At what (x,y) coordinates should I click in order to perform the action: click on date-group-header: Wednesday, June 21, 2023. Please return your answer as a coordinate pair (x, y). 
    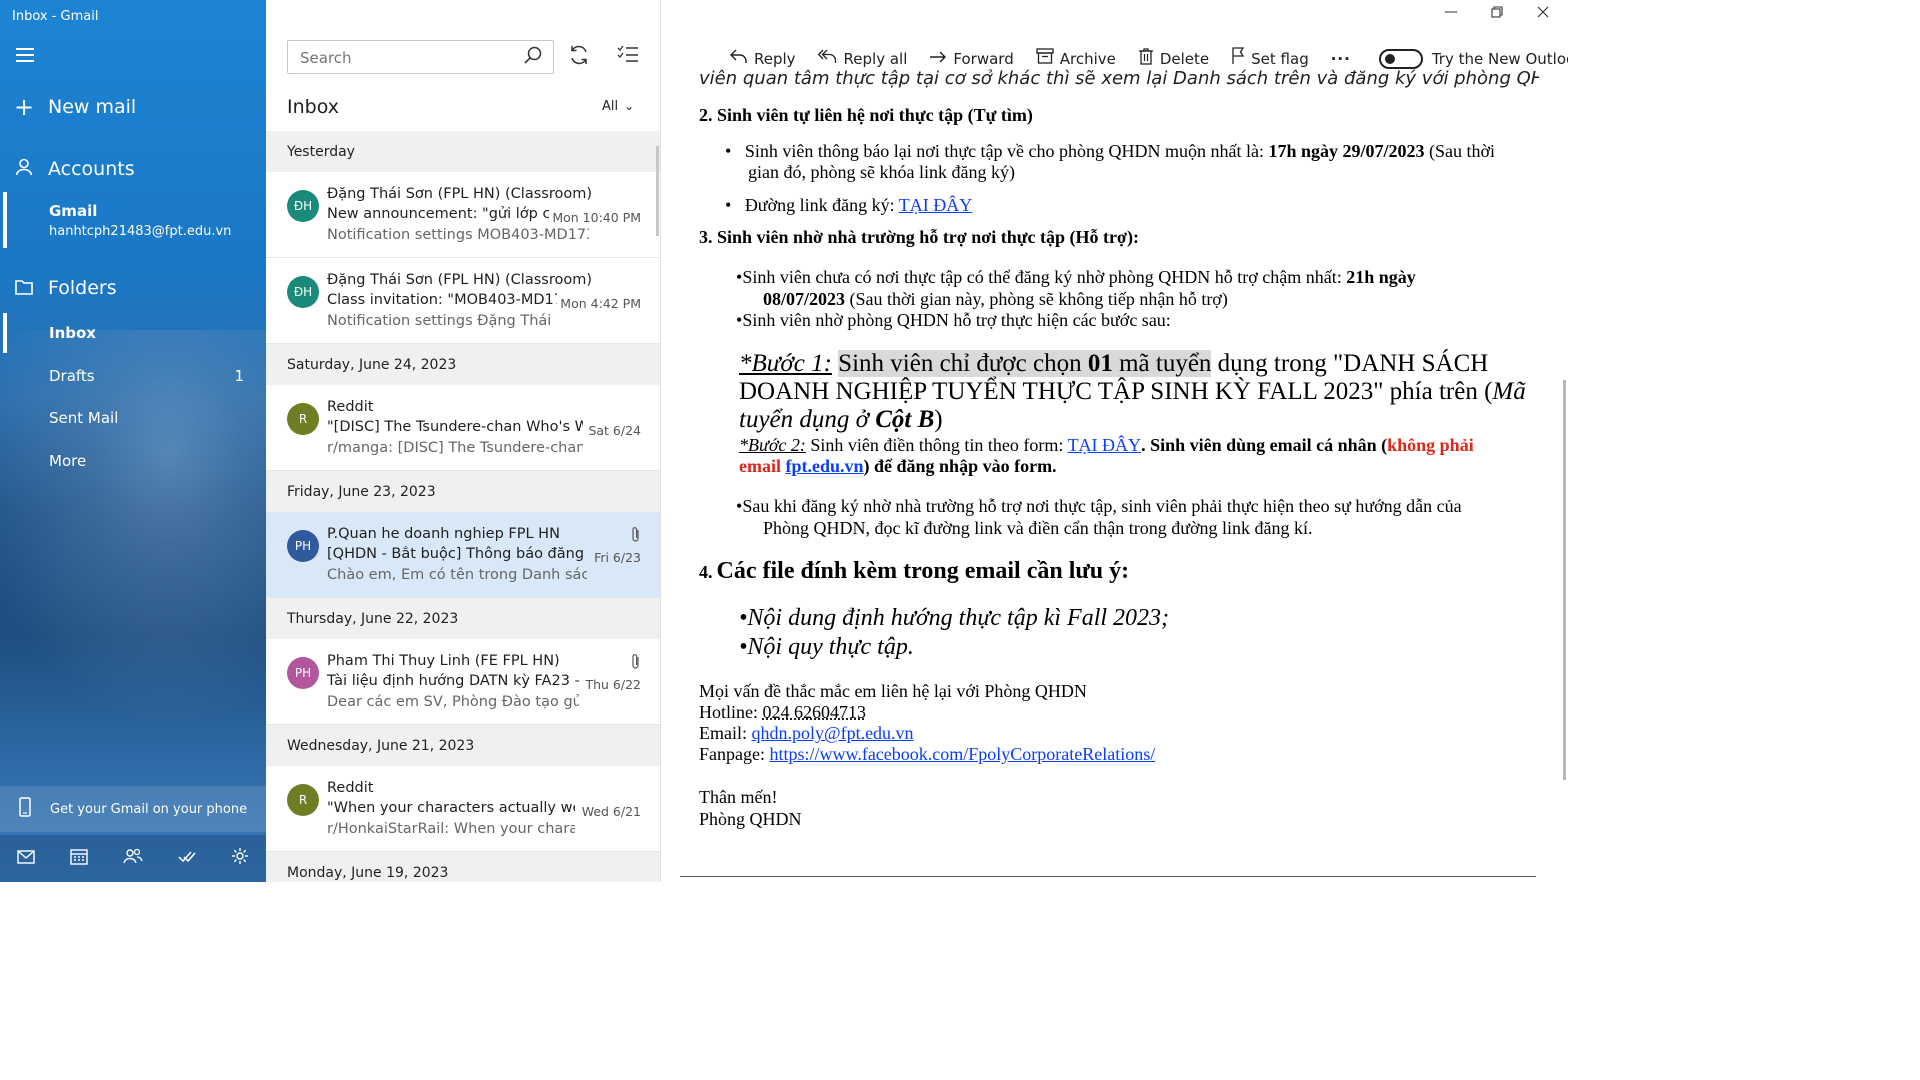
    Looking at the image, I should click on (463, 745).